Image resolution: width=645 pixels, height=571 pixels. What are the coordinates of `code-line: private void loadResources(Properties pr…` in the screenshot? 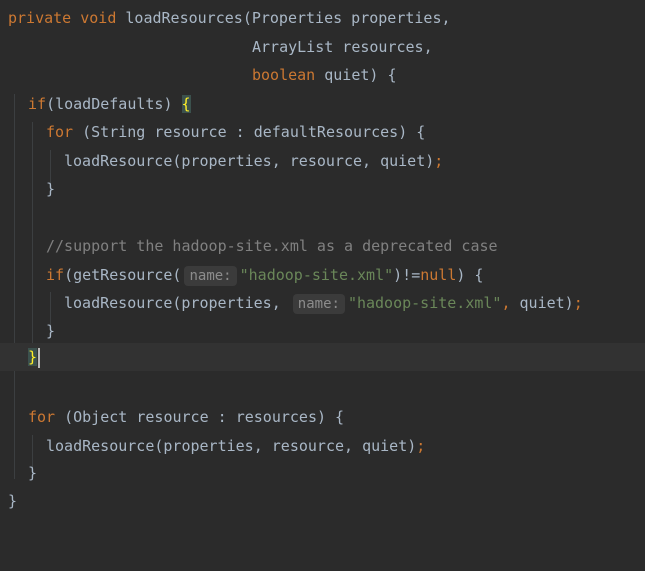 It's located at (322, 18).